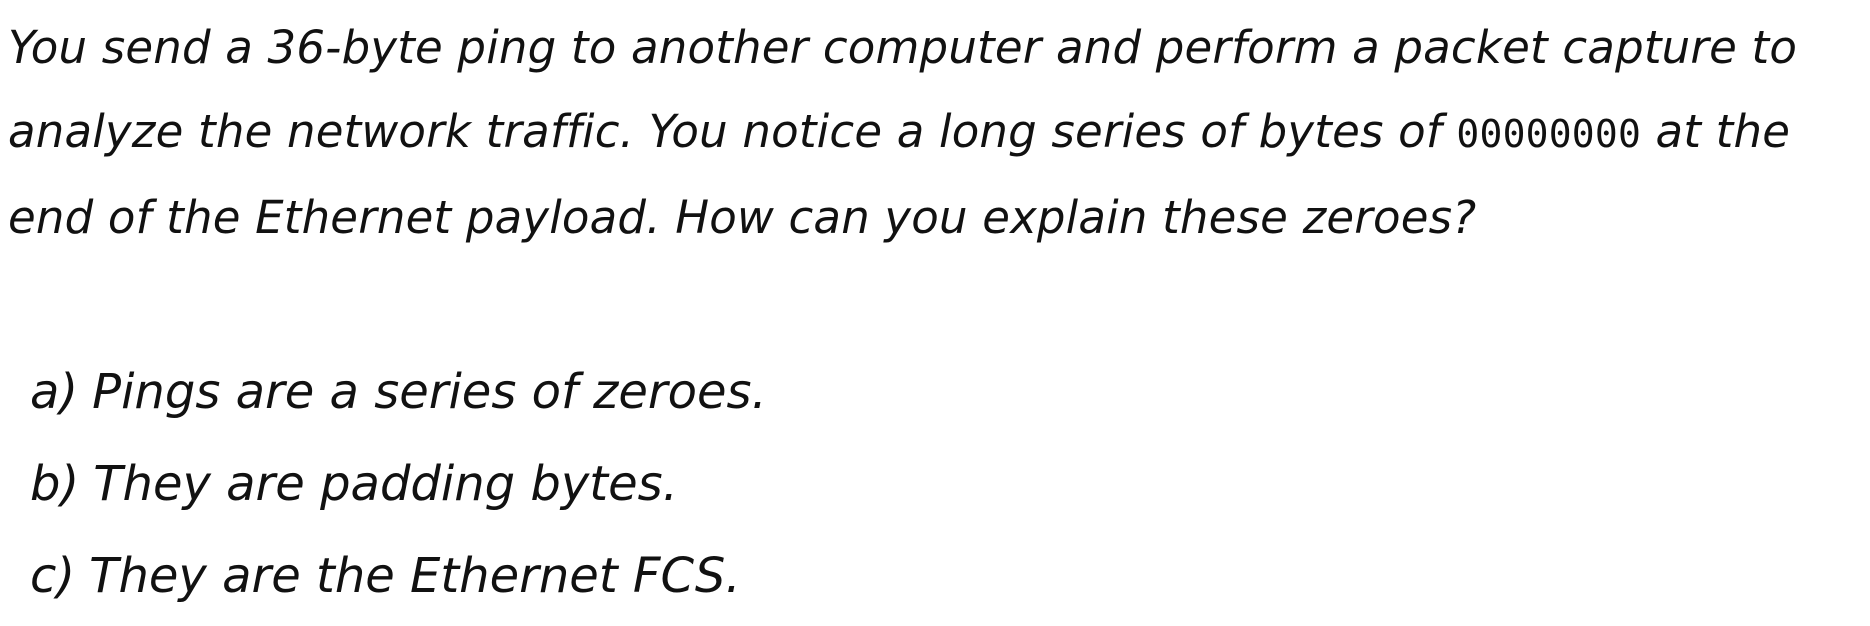 Image resolution: width=1870 pixels, height=626 pixels. I want to click on option-text: They are the Ethernet FCS., so click(415, 576).